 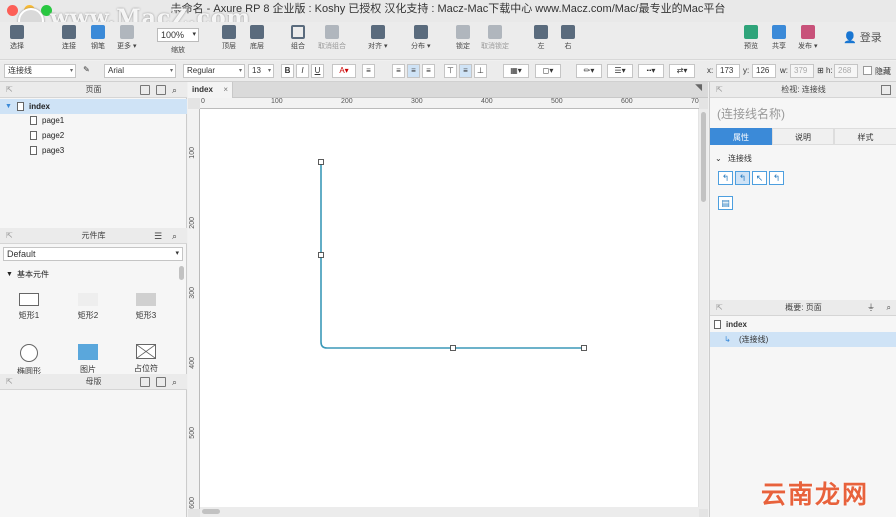 I want to click on distribute-button: 分布 ▾, so click(x=420, y=38).